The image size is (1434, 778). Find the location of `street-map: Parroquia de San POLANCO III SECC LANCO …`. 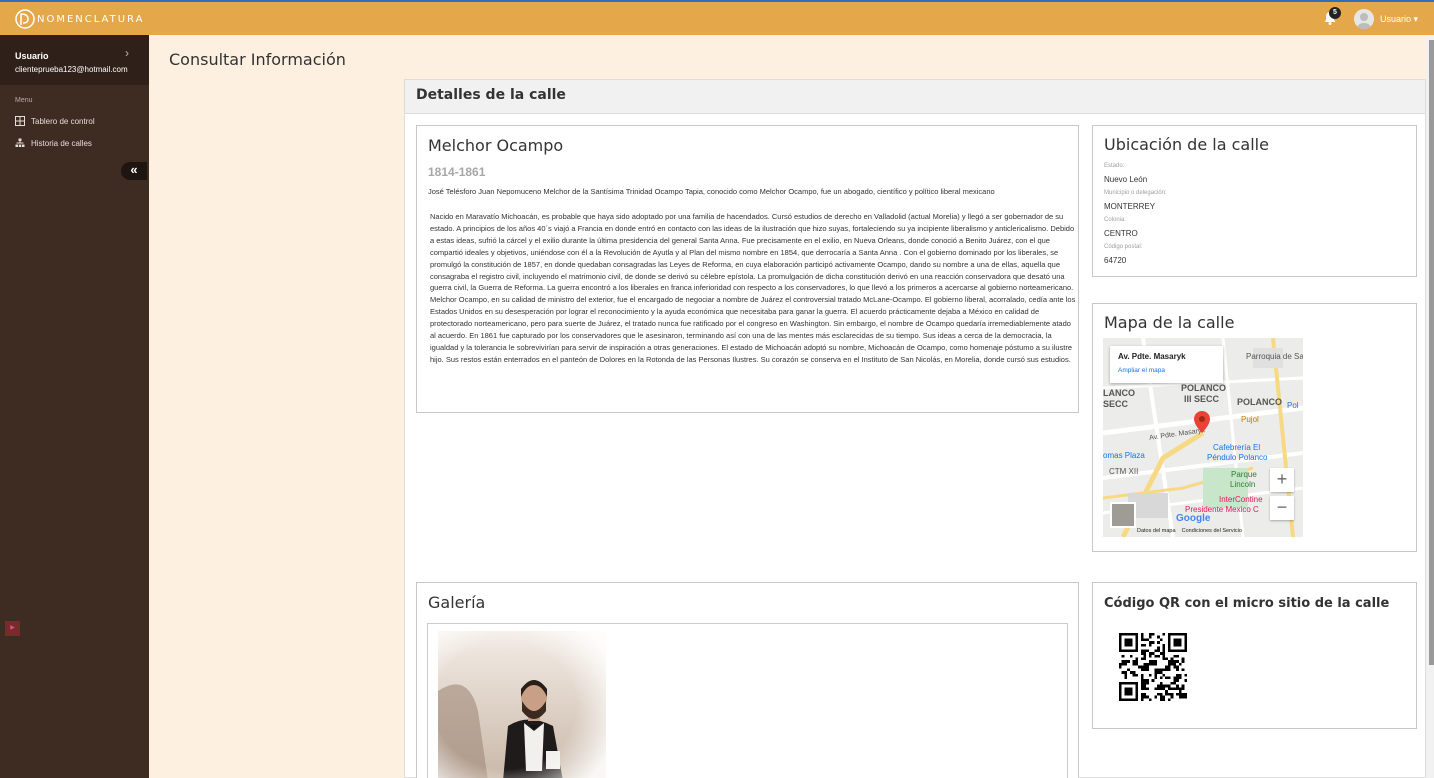

street-map: Parroquia de San POLANCO III SECC LANCO … is located at coordinates (1203, 437).